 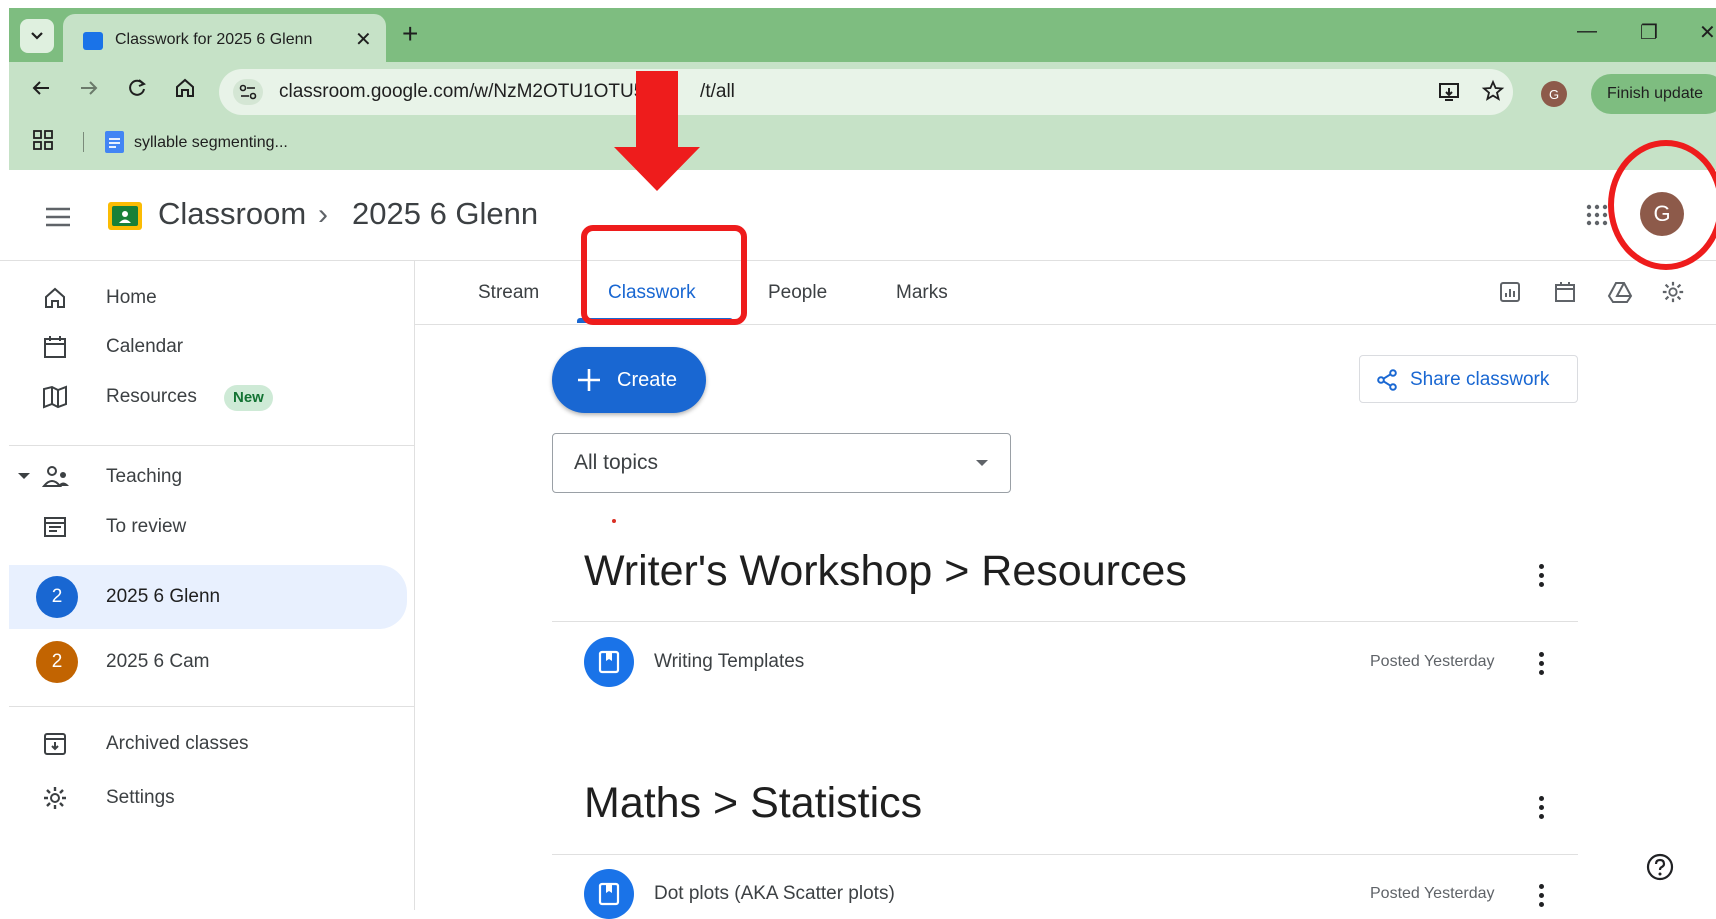 I want to click on docs-icon, so click(x=114, y=142).